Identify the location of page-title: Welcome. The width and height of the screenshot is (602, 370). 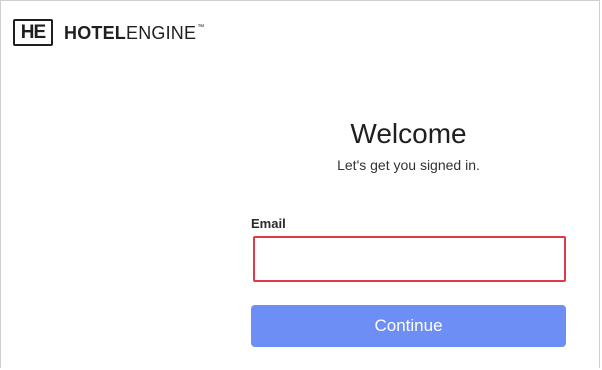
(408, 133).